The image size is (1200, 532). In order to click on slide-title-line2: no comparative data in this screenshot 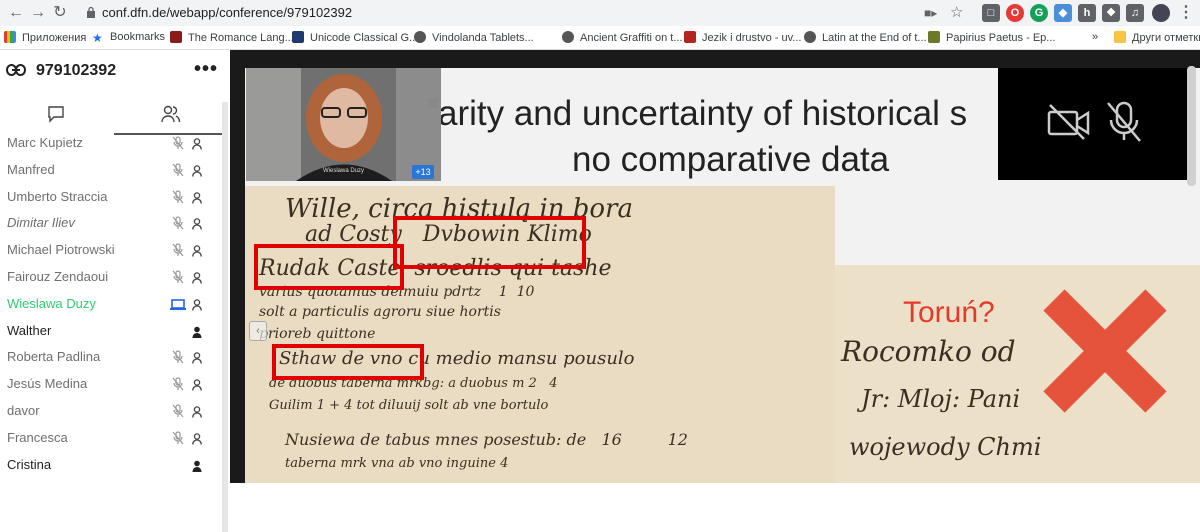, I will do `click(731, 159)`.